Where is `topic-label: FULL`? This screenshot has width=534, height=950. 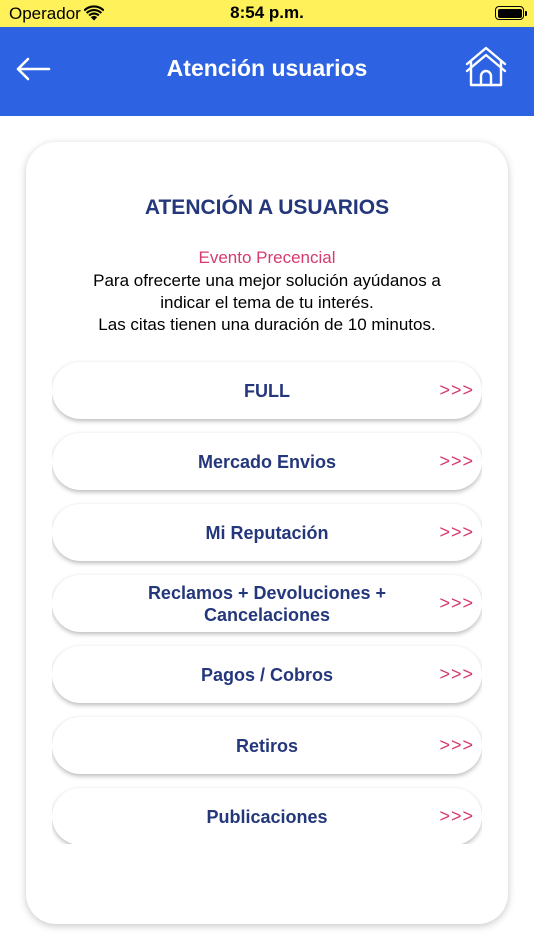
topic-label: FULL is located at coordinates (267, 390).